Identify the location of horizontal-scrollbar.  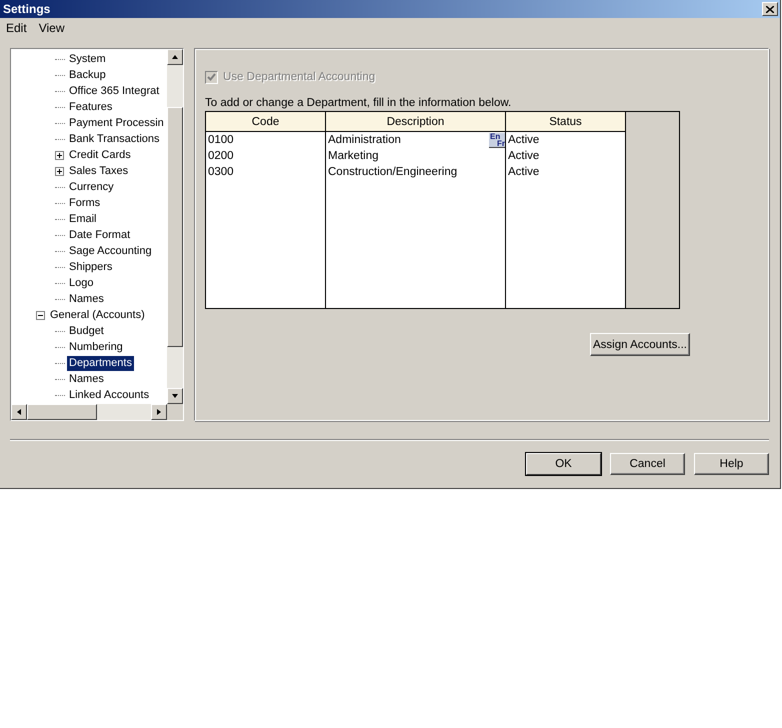
(89, 412).